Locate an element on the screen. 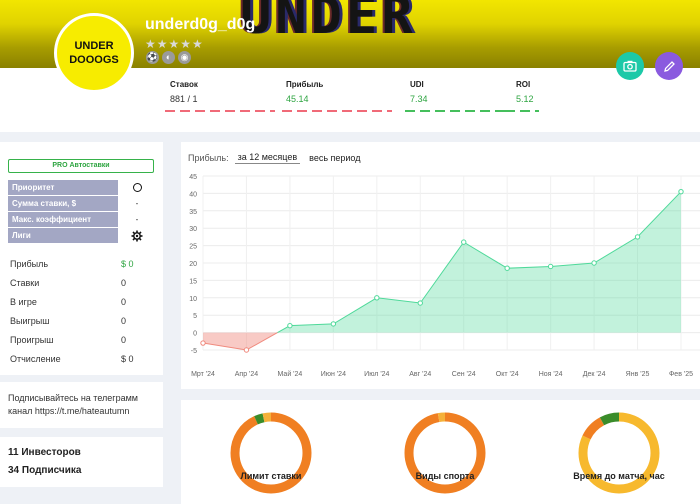  chart-filters: Прибыль: за 12 месяцев весь период is located at coordinates (276, 157).